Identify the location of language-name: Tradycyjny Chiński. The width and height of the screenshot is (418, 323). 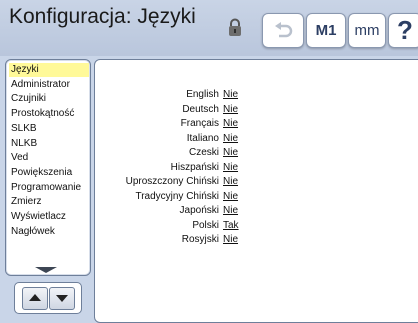
(177, 196).